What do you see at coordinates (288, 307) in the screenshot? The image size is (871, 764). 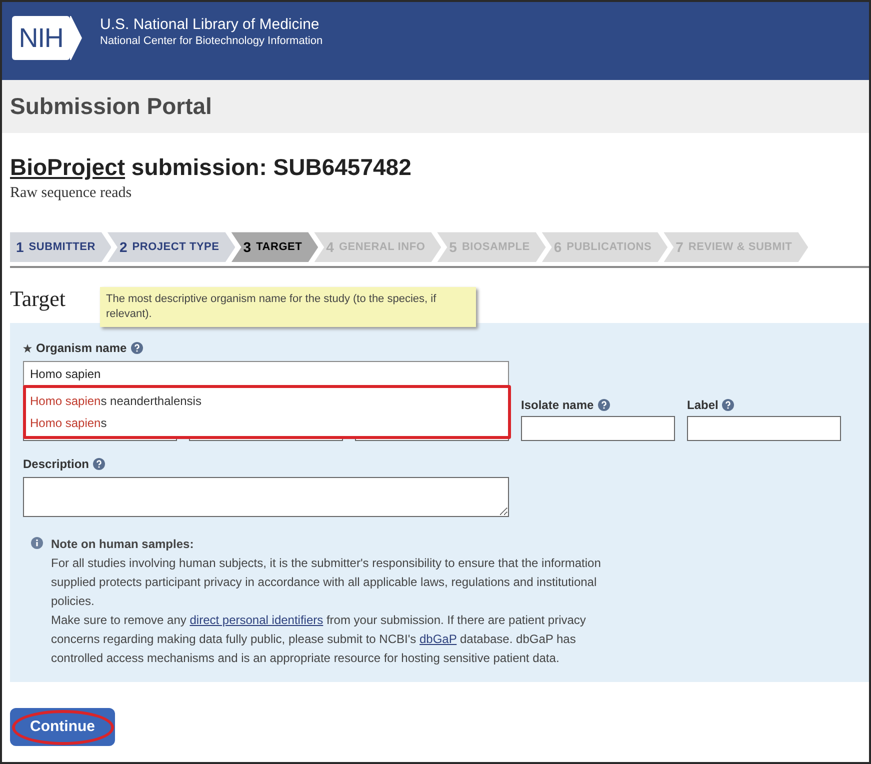 I see `tooltip: The most descriptive organism name for the study (to the species, if relevant).` at bounding box center [288, 307].